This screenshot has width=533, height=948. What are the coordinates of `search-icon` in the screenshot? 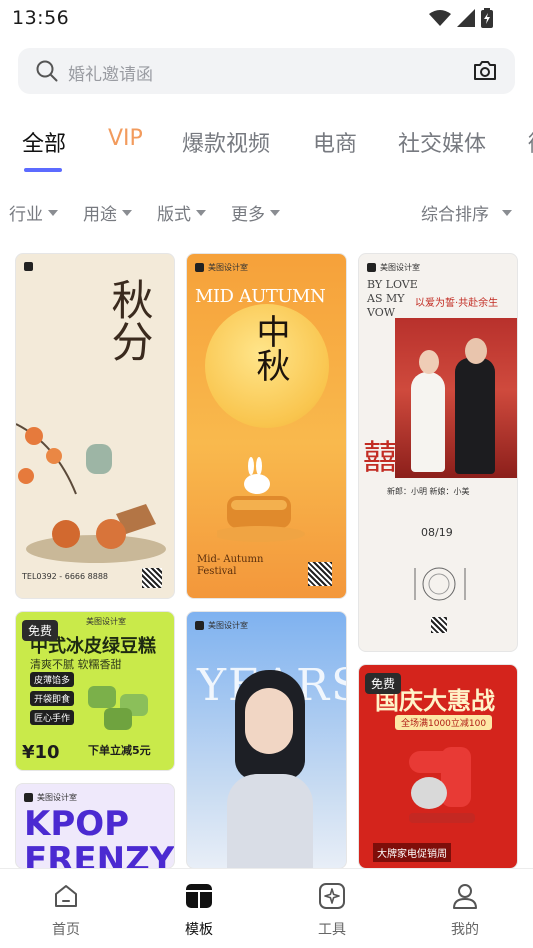 It's located at (47, 71).